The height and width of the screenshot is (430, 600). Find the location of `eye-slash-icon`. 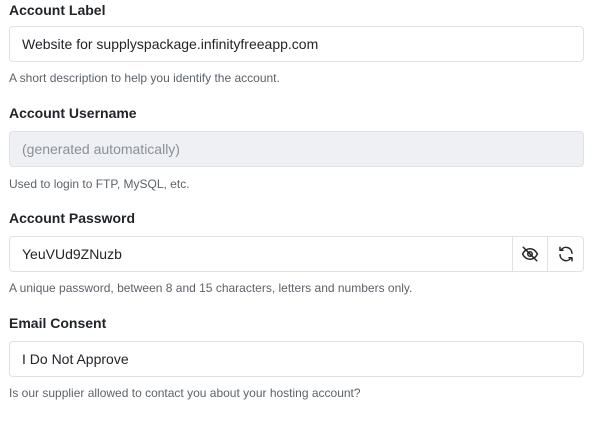

eye-slash-icon is located at coordinates (530, 254).